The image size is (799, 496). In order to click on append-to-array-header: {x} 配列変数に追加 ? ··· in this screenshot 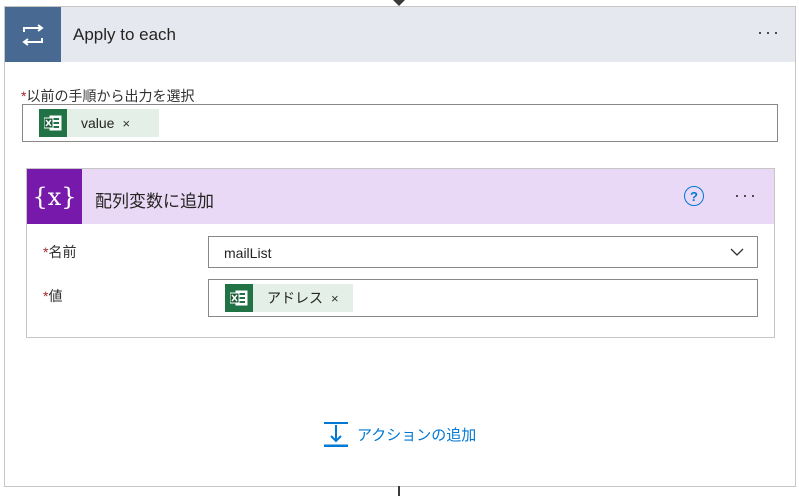, I will do `click(400, 196)`.